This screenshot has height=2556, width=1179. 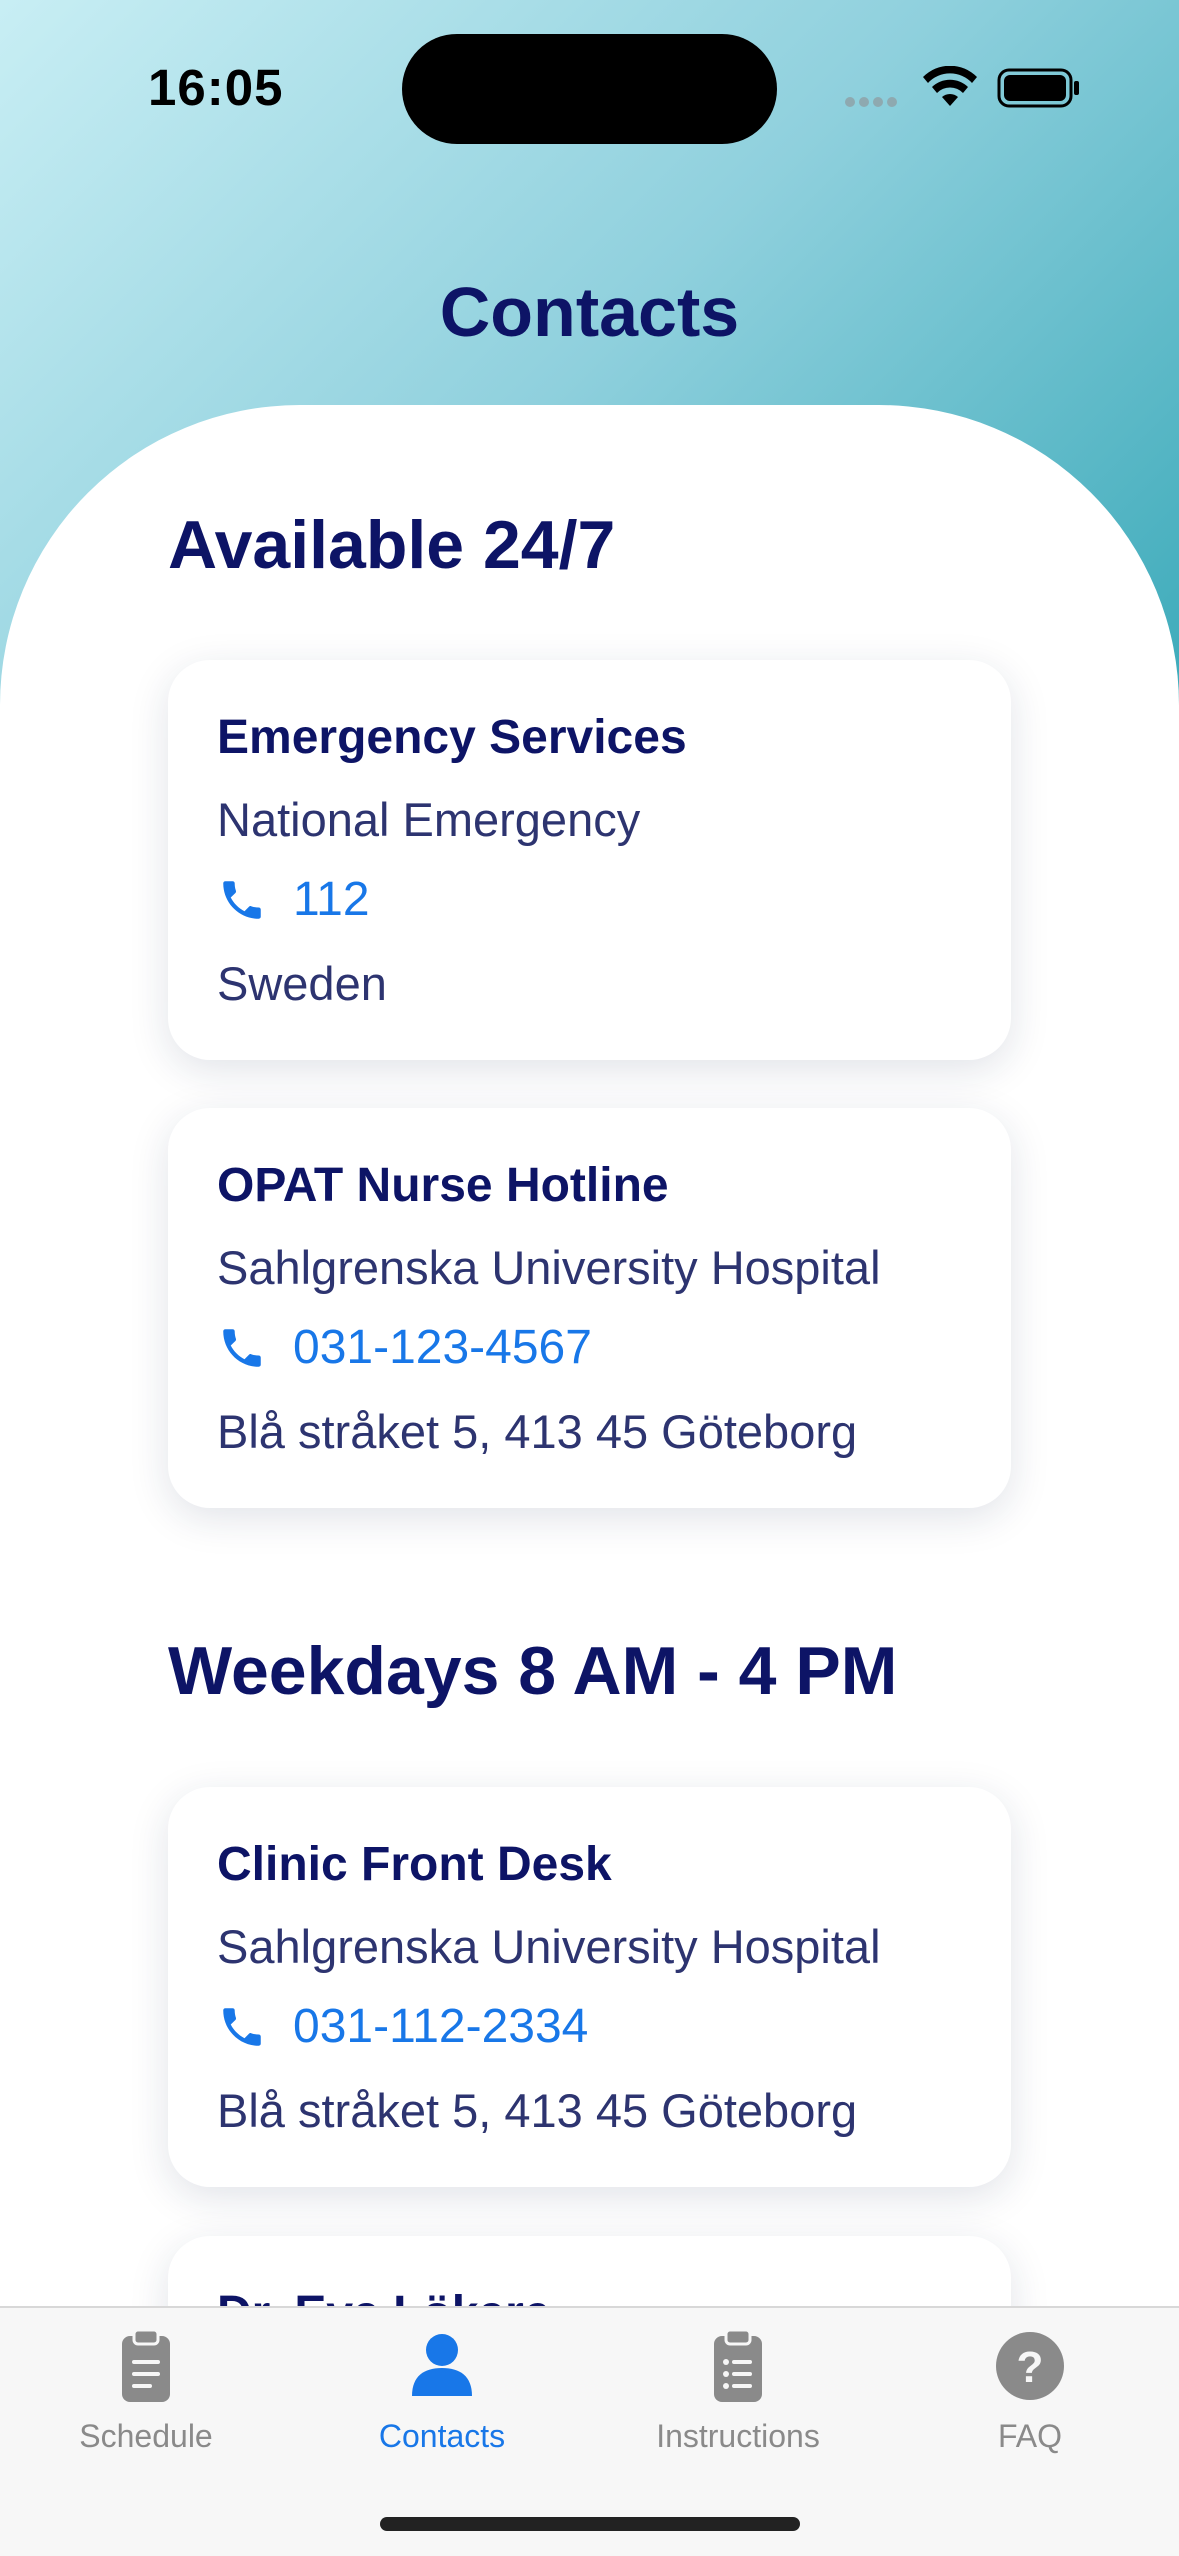 I want to click on tab-label: Instructions, so click(x=738, y=2436).